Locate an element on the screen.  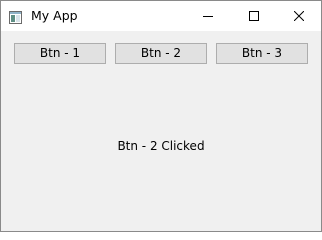
btn-1-button: Btn - 1 is located at coordinates (60, 53).